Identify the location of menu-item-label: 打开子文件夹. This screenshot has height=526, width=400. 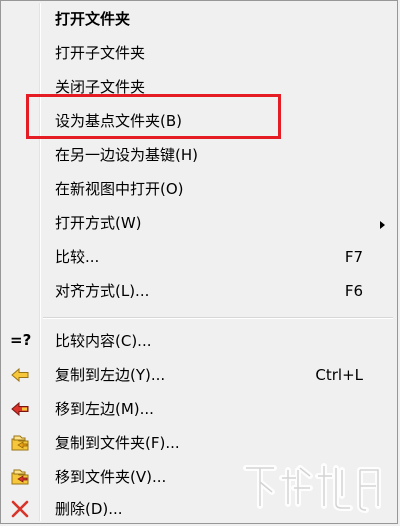
(100, 53).